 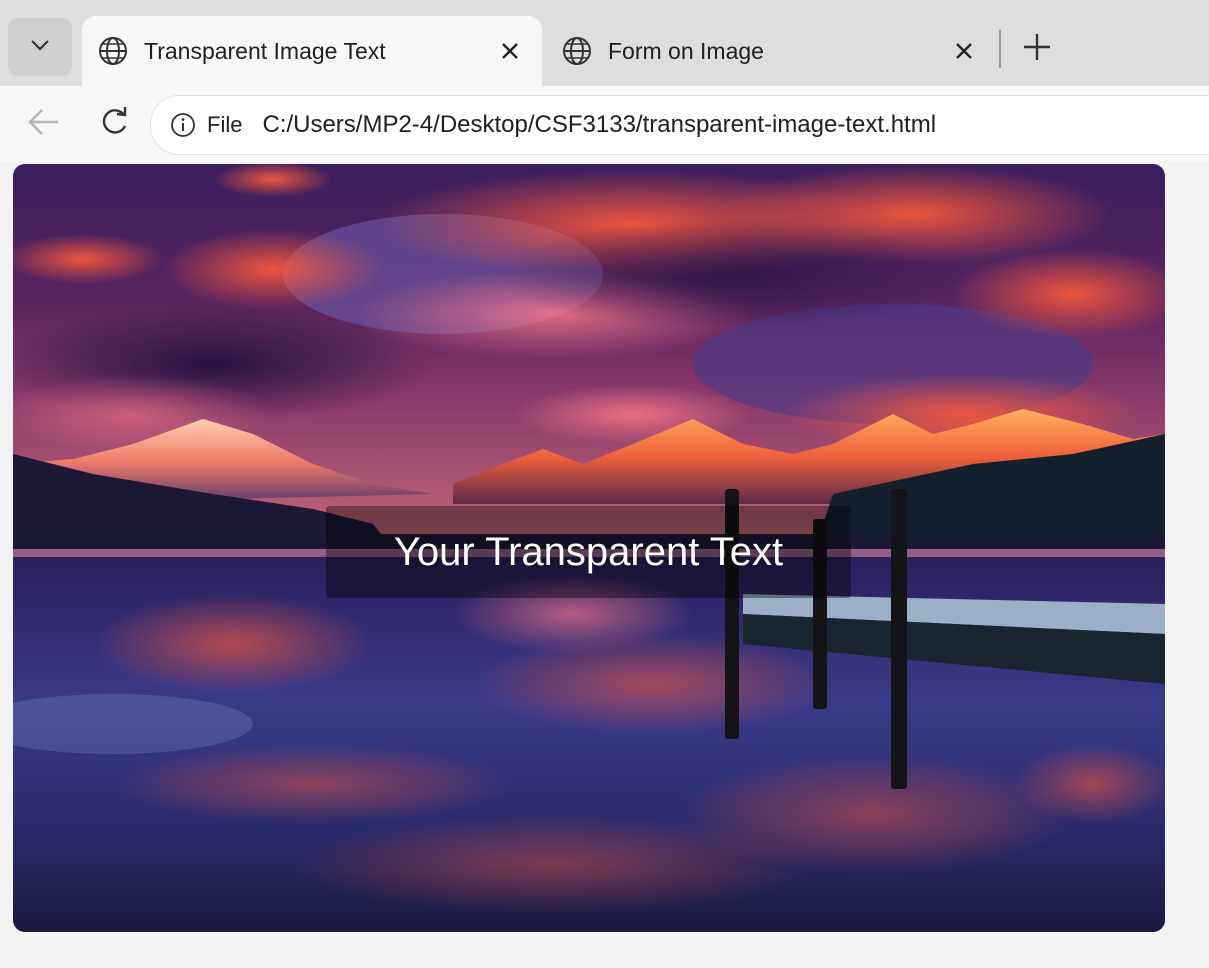 What do you see at coordinates (265, 50) in the screenshot?
I see `tab-title: Transparent Image Text` at bounding box center [265, 50].